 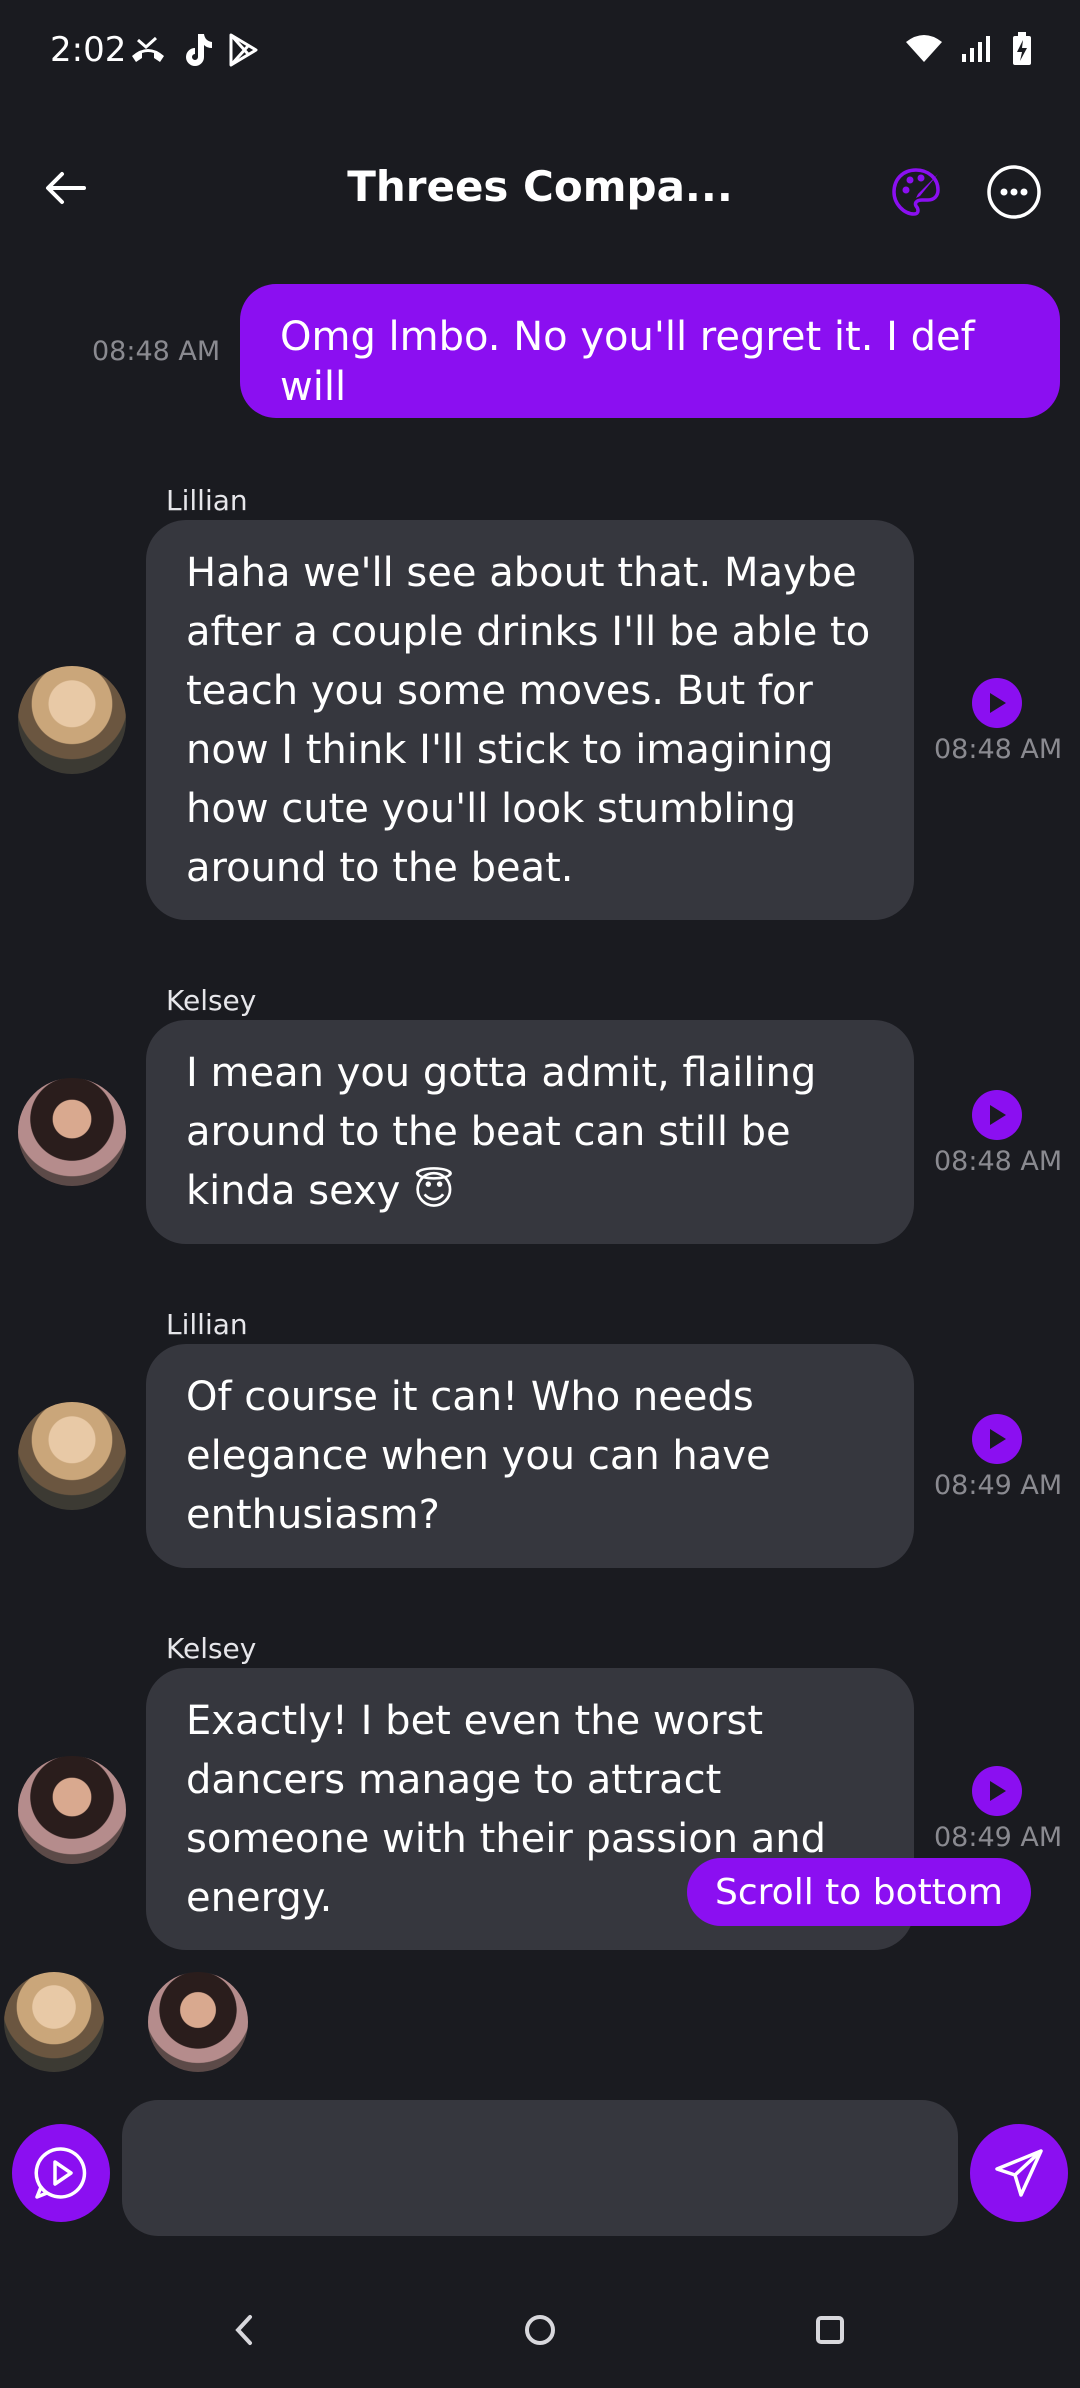 I want to click on play-store-icon, so click(x=243, y=52).